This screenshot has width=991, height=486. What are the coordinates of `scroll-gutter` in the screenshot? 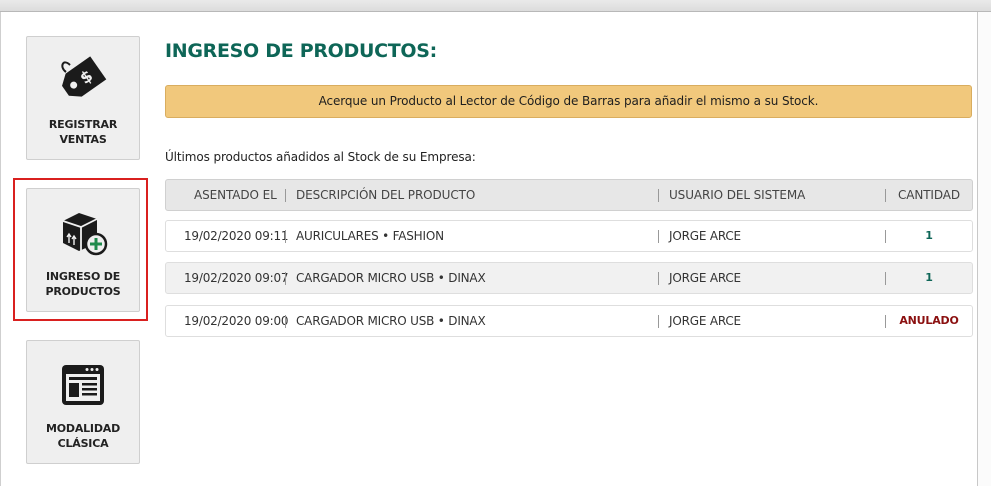 It's located at (984, 249).